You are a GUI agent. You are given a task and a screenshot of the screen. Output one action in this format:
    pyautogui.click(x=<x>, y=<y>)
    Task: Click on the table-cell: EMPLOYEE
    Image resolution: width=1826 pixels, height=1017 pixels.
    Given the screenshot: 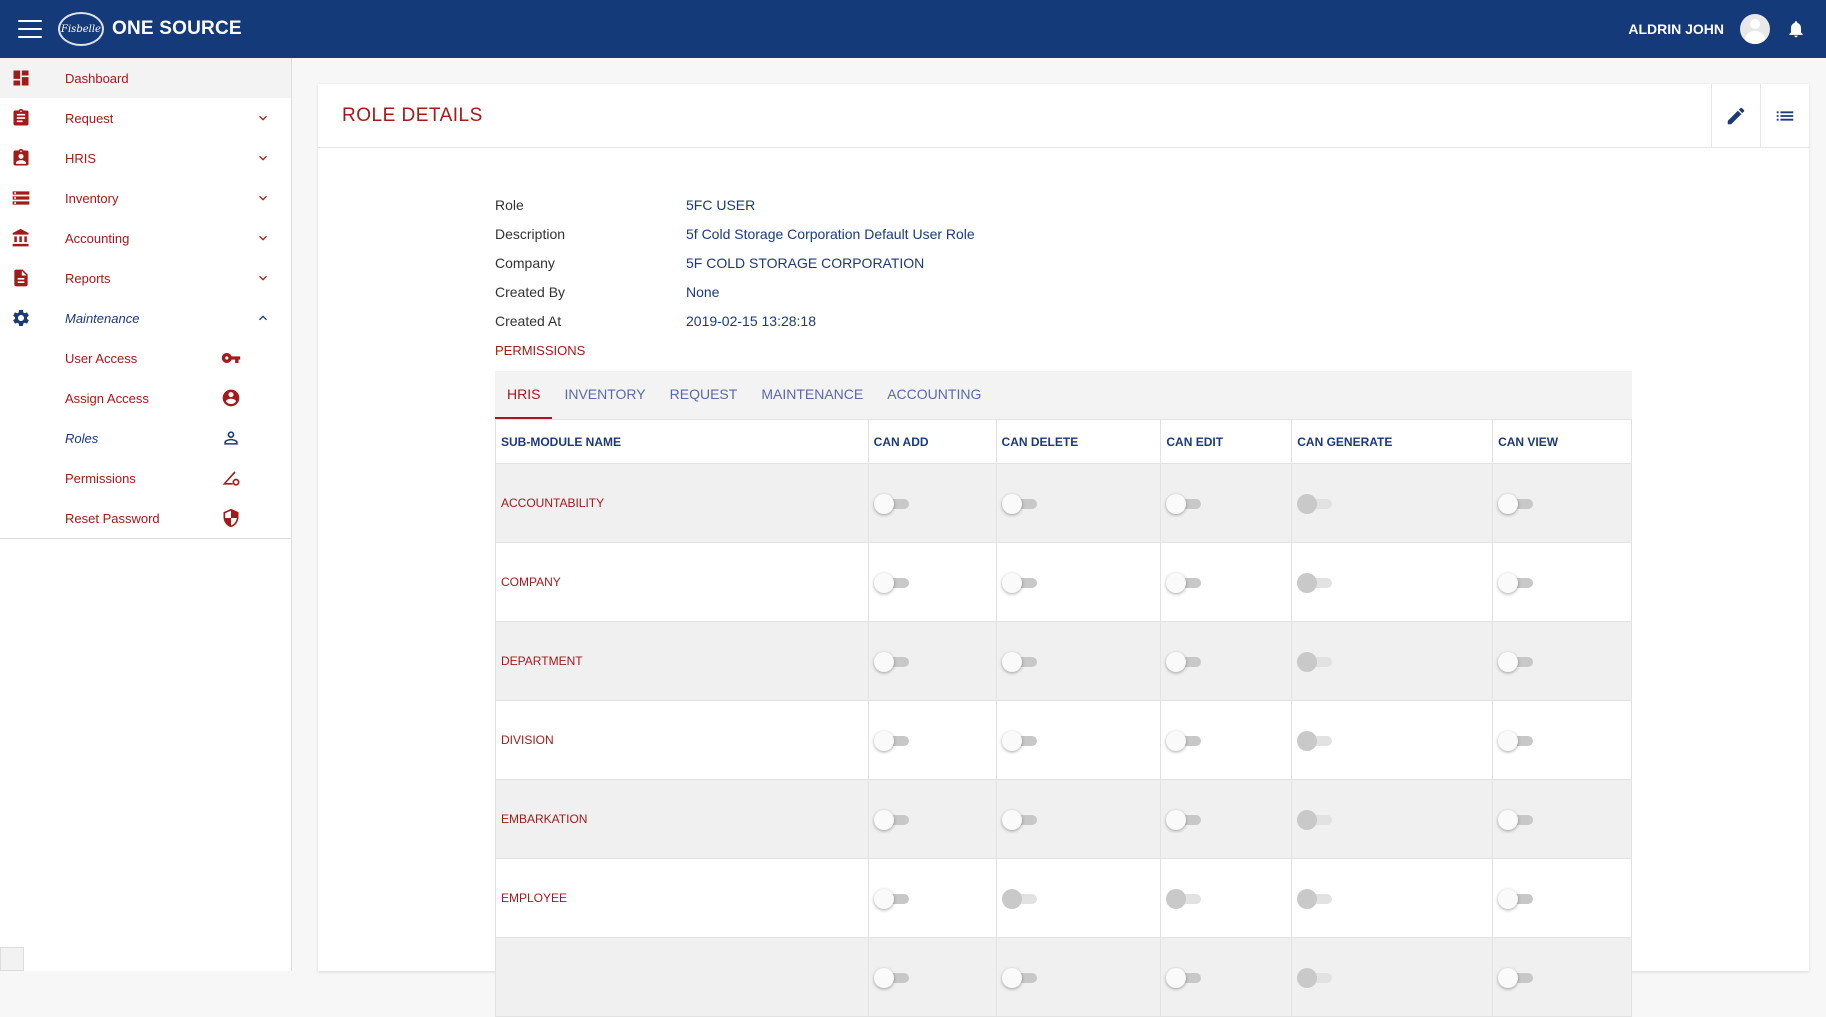 What is the action you would take?
    pyautogui.click(x=682, y=898)
    